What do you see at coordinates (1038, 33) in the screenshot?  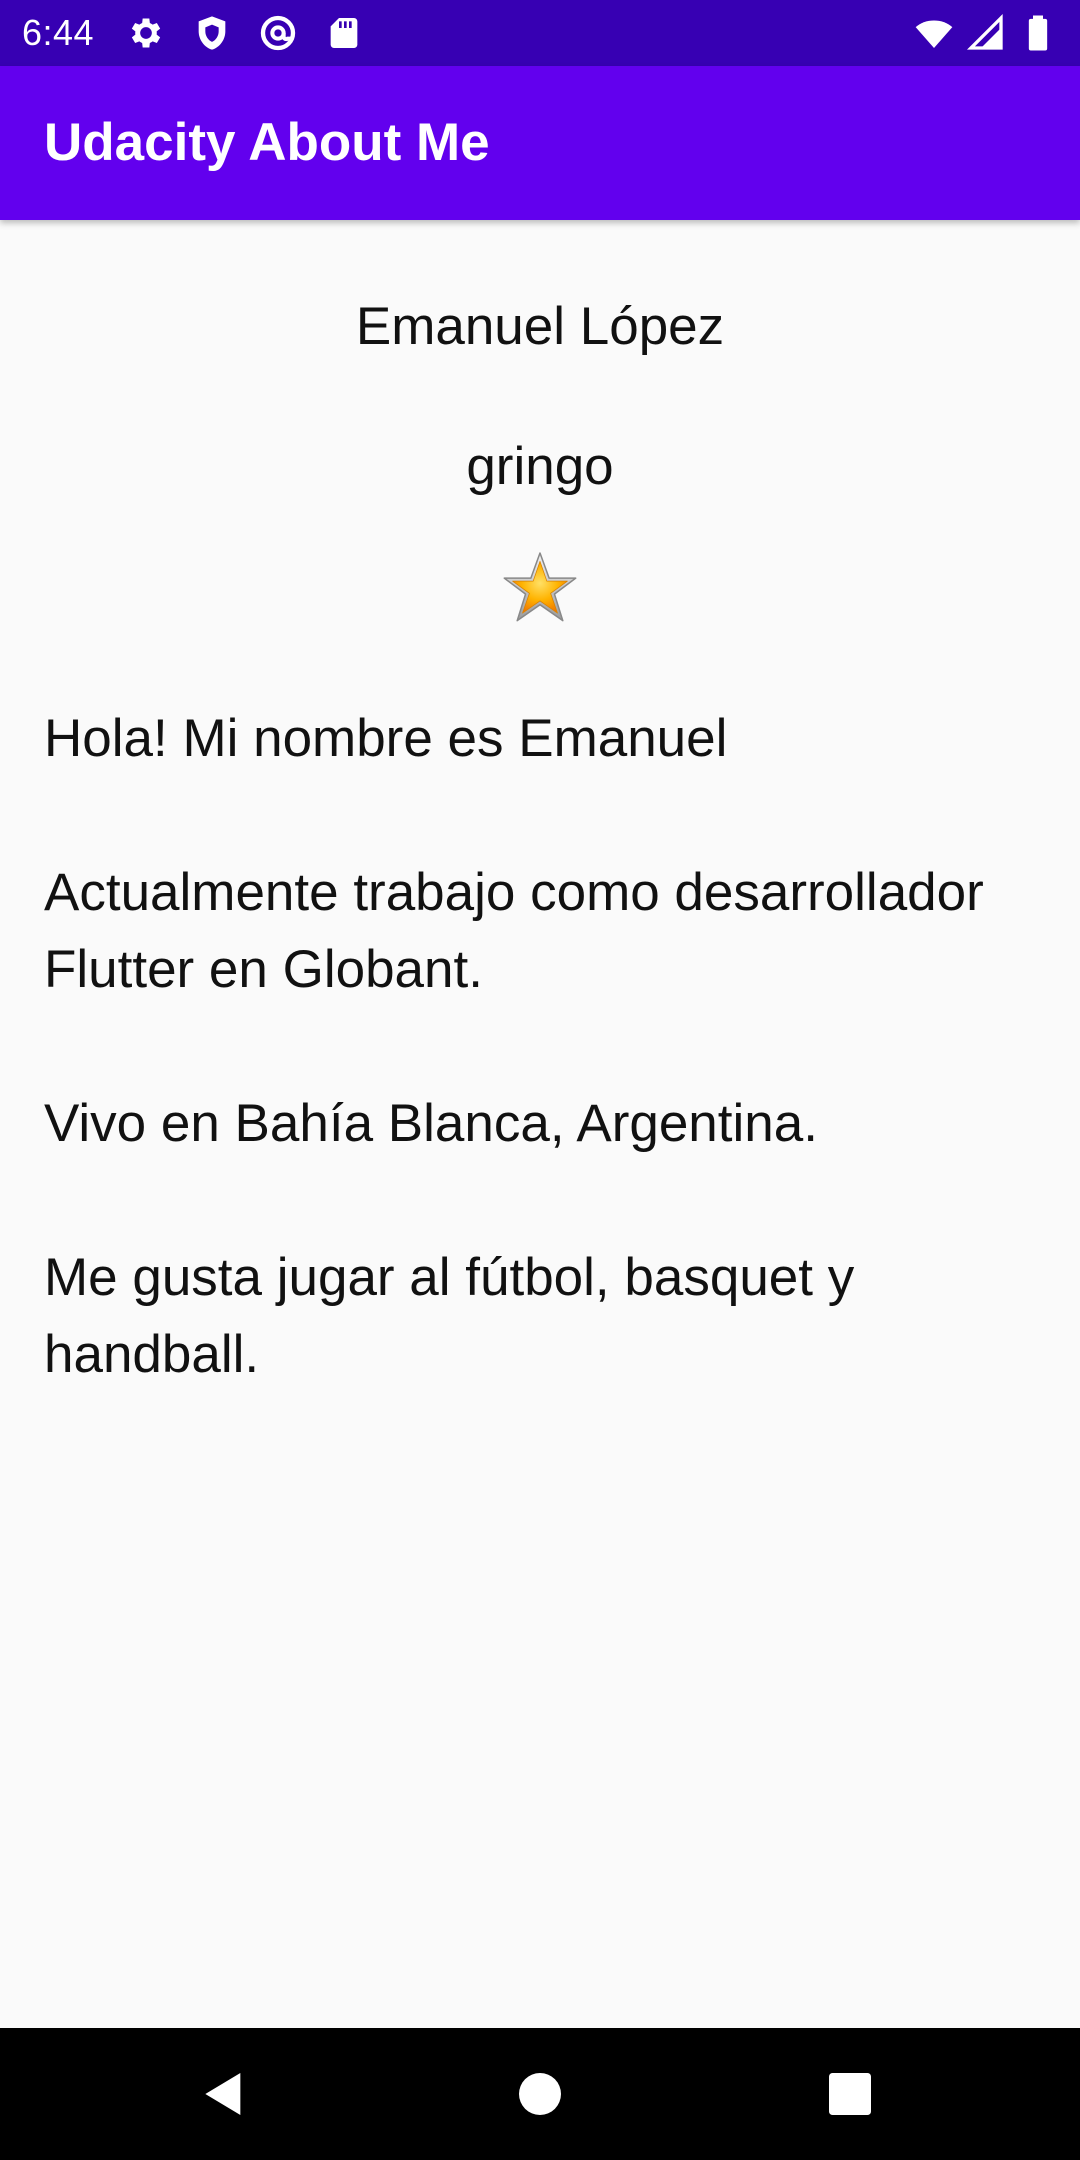 I see `battery-icon` at bounding box center [1038, 33].